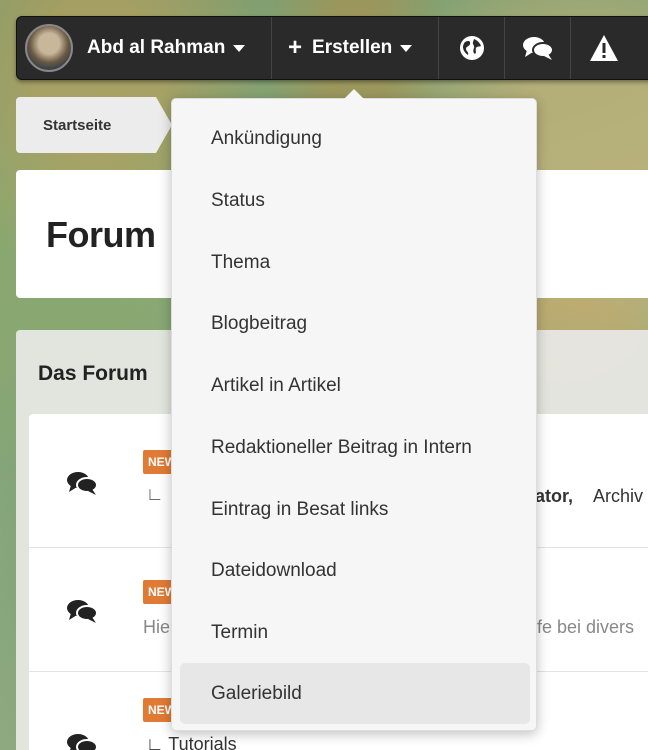 This screenshot has width=648, height=750. What do you see at coordinates (295, 47) in the screenshot?
I see `plus-icon: +` at bounding box center [295, 47].